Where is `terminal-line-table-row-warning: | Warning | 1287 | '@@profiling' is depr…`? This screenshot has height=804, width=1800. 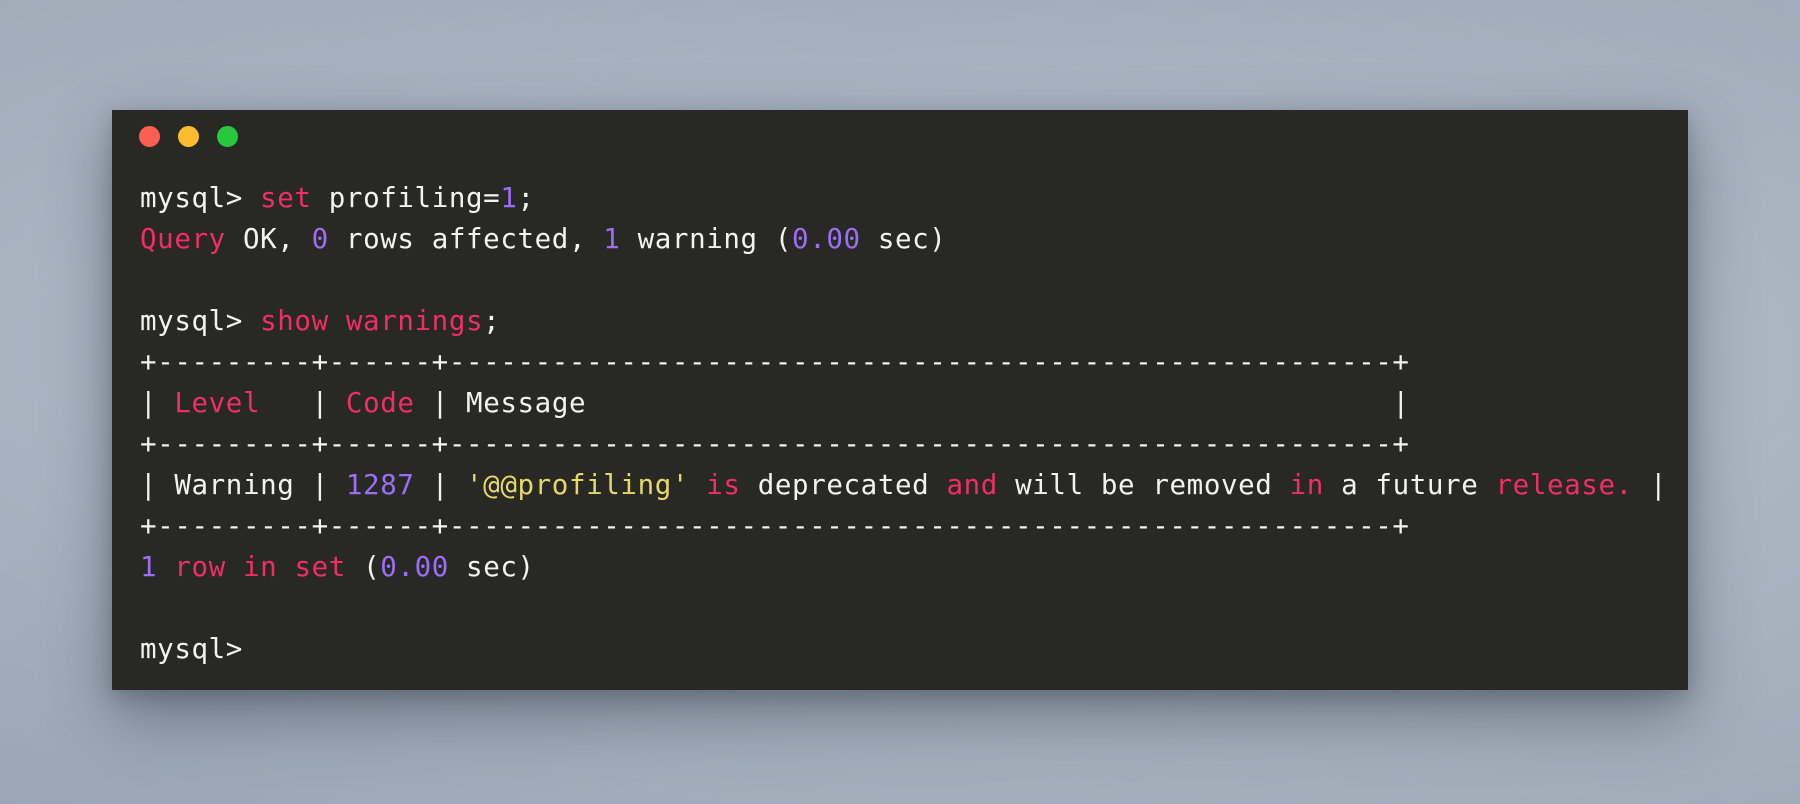
terminal-line-table-row-warning: | Warning | 1287 | '@@profiling' is depr… is located at coordinates (914, 485).